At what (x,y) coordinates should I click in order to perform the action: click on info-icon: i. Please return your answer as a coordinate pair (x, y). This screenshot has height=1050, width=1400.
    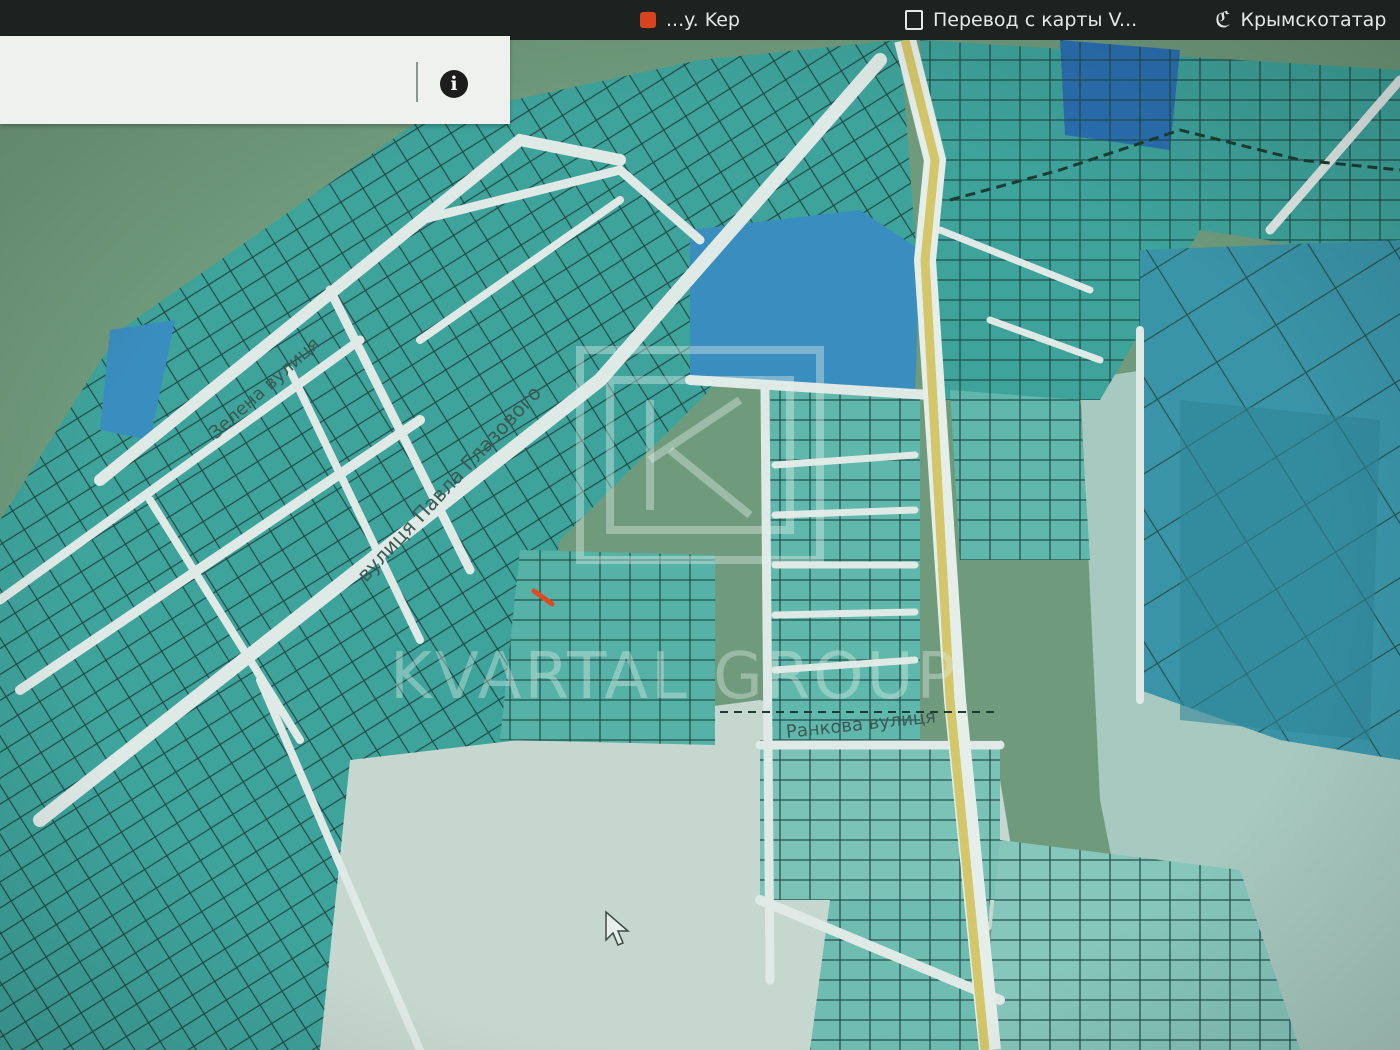
    Looking at the image, I should click on (454, 84).